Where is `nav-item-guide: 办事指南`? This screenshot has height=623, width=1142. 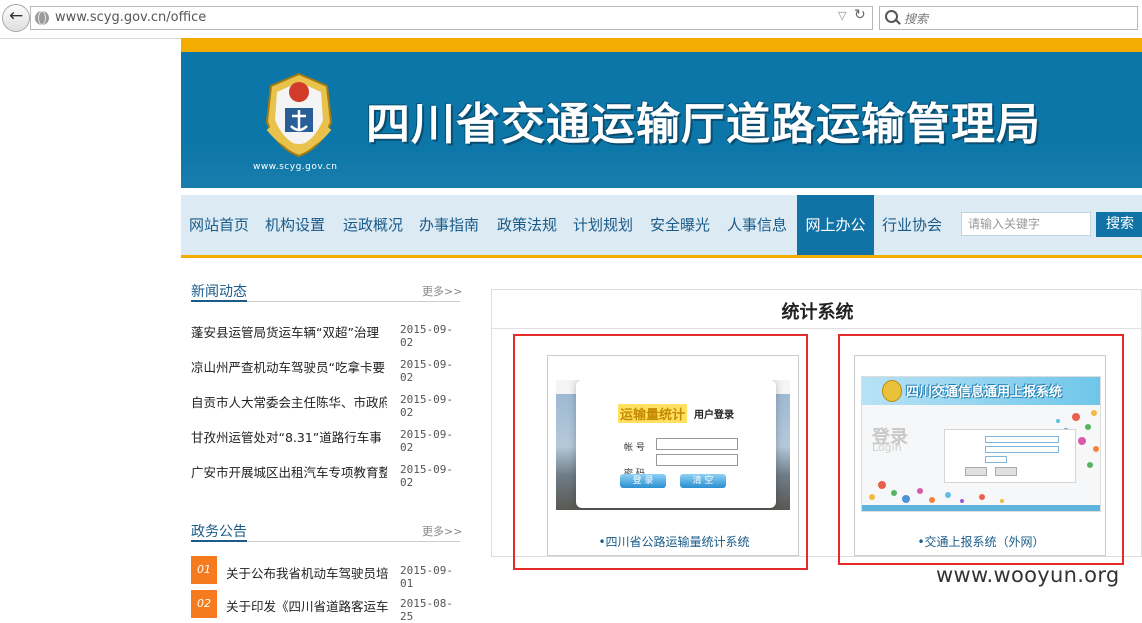 nav-item-guide: 办事指南 is located at coordinates (449, 225).